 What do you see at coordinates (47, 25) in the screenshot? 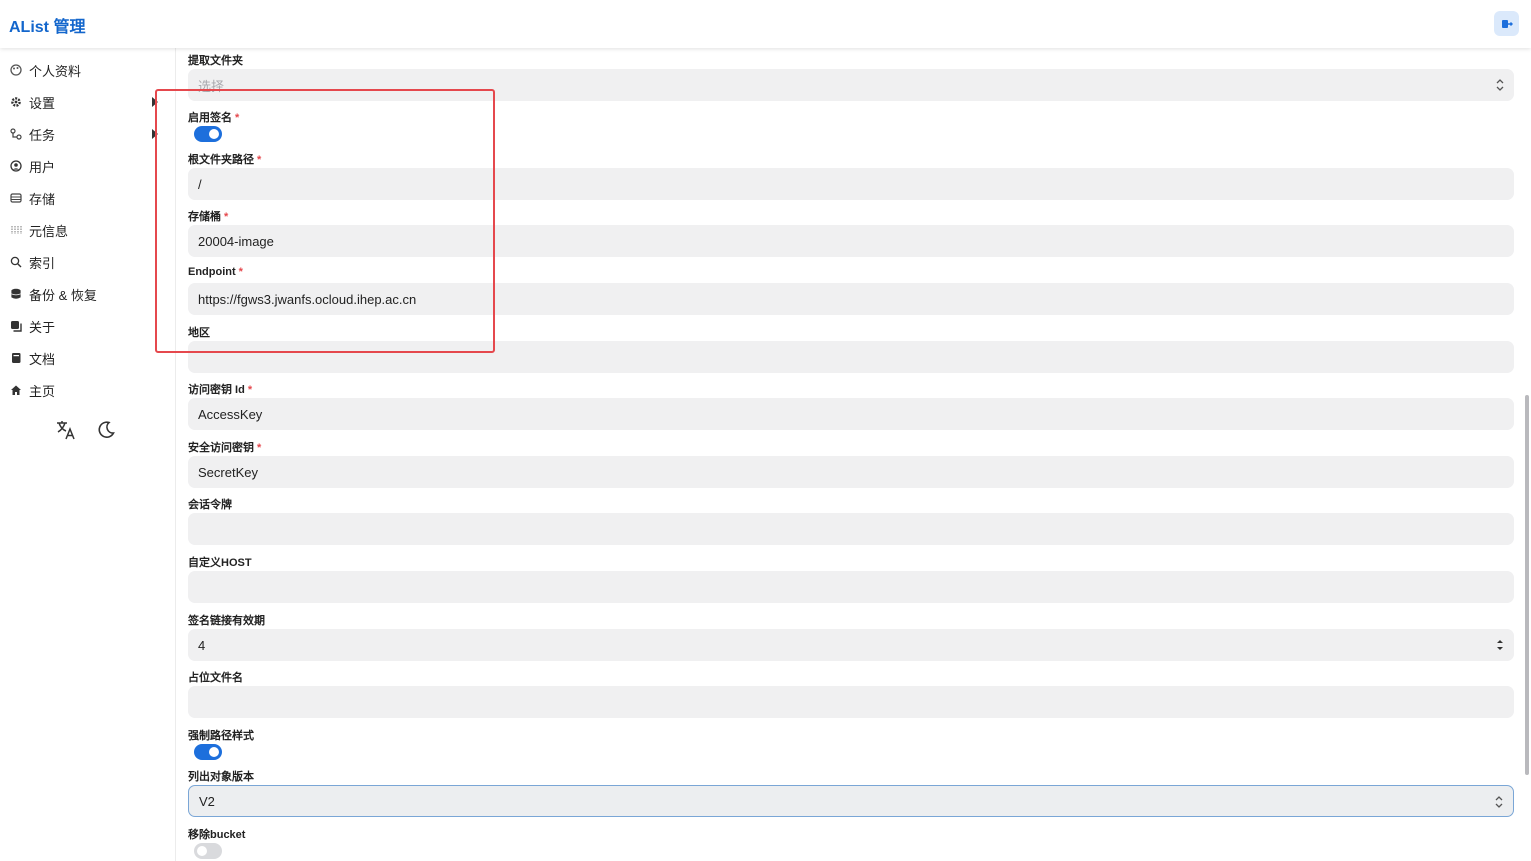
I see `app-title: AList 管理` at bounding box center [47, 25].